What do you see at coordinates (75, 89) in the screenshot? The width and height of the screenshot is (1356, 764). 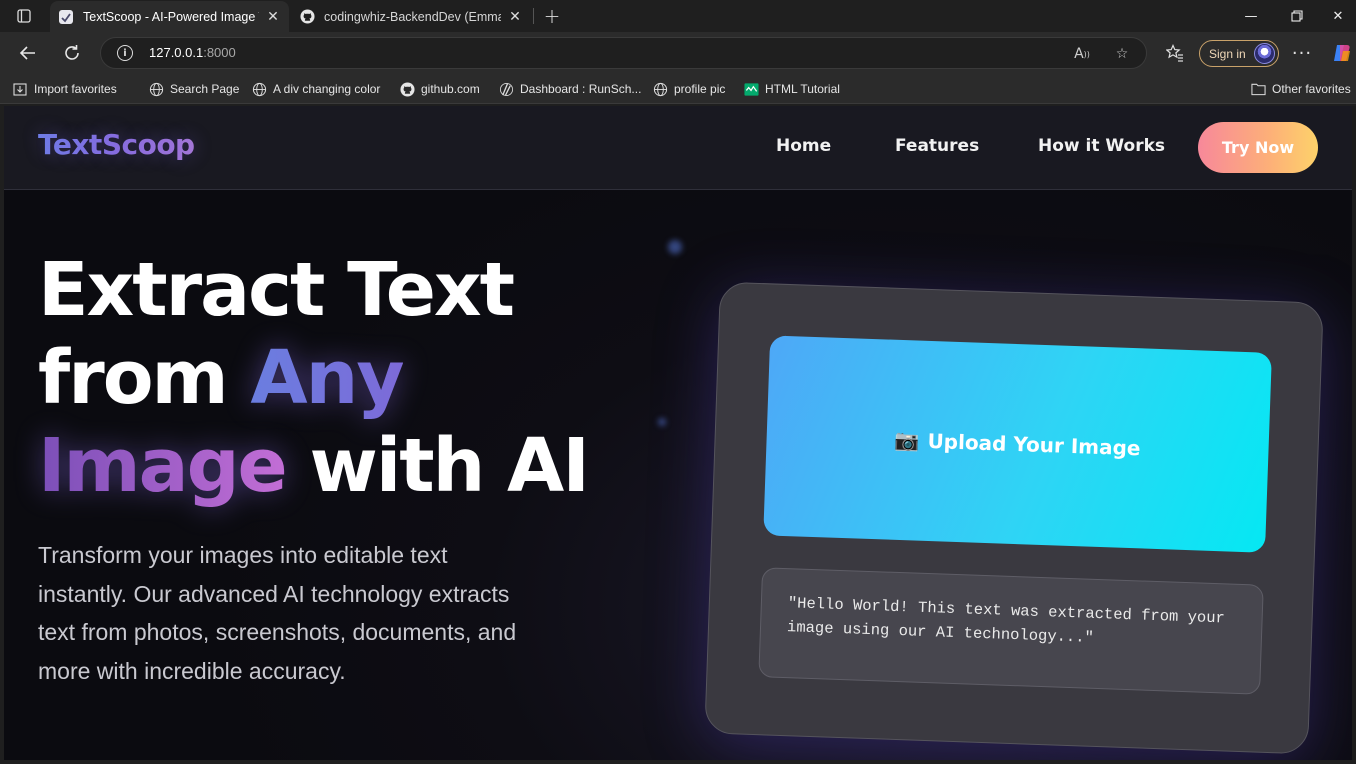 I see `bookmark-label: Import favorites` at bounding box center [75, 89].